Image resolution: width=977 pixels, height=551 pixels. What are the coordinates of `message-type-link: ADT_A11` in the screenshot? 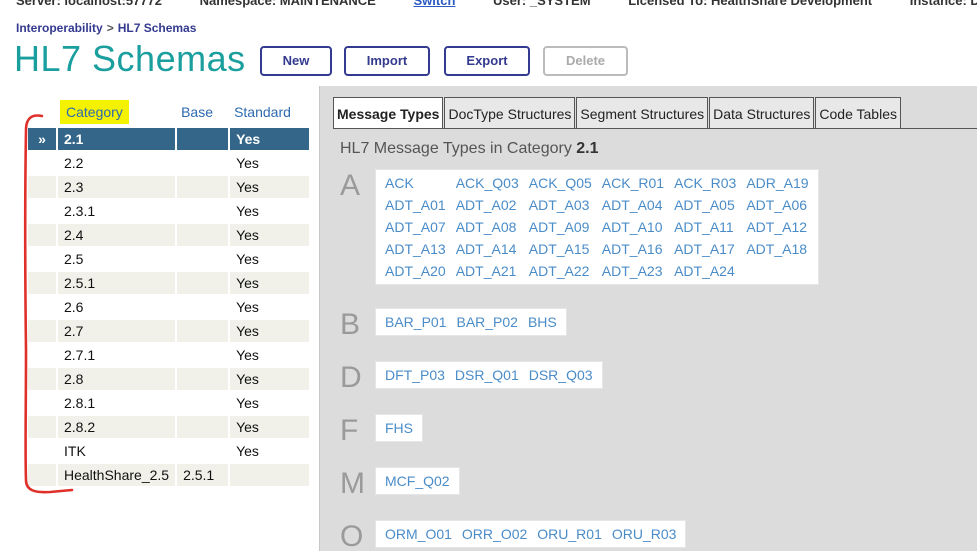 It's located at (705, 227).